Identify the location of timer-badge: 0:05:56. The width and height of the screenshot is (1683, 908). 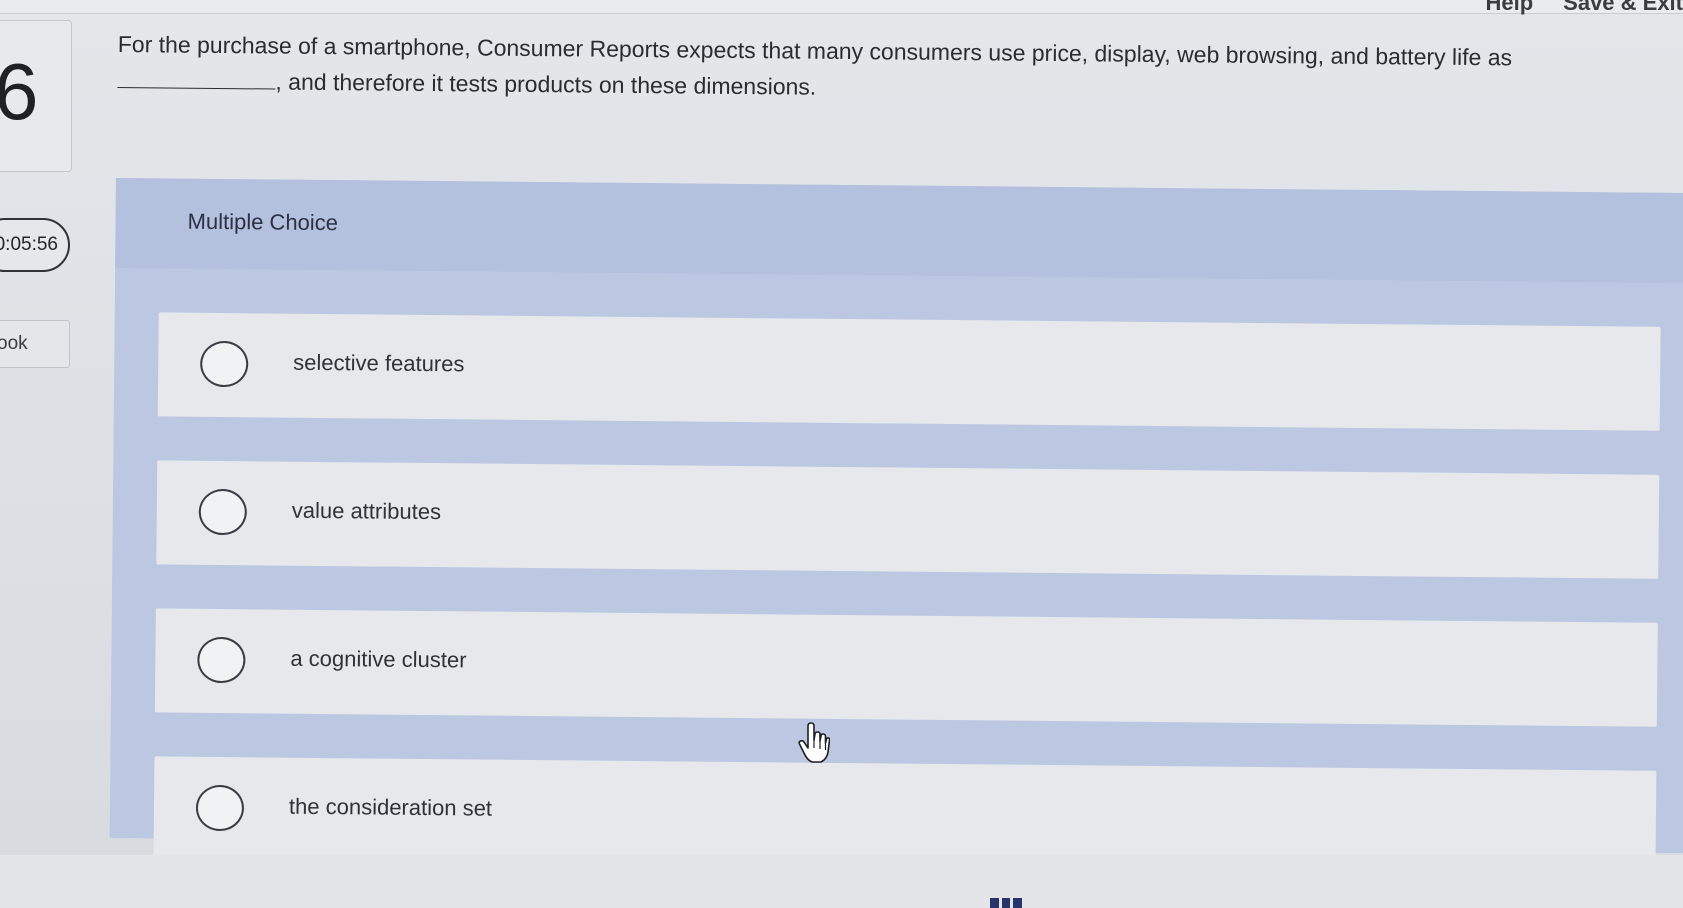
(35, 245).